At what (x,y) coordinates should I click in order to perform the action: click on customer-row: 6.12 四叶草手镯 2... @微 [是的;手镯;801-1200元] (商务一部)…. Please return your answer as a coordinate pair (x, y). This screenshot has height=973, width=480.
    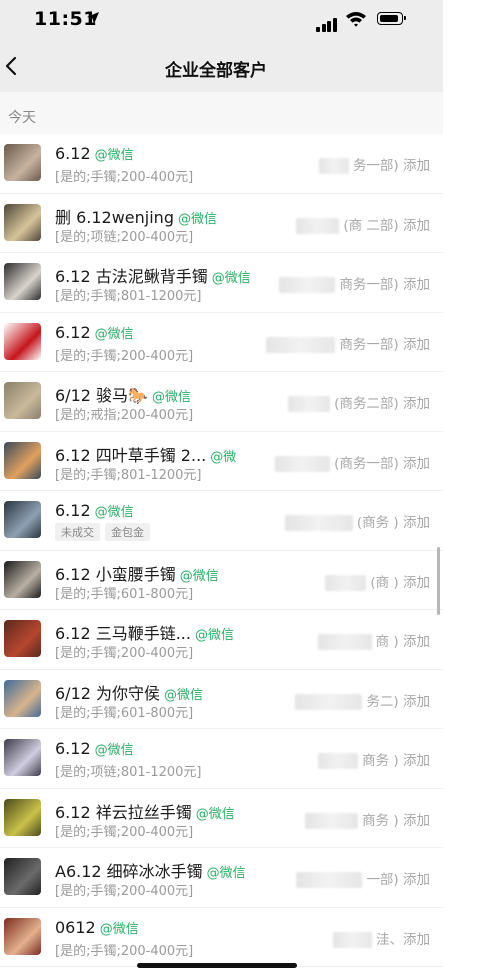
    Looking at the image, I should click on (221, 461).